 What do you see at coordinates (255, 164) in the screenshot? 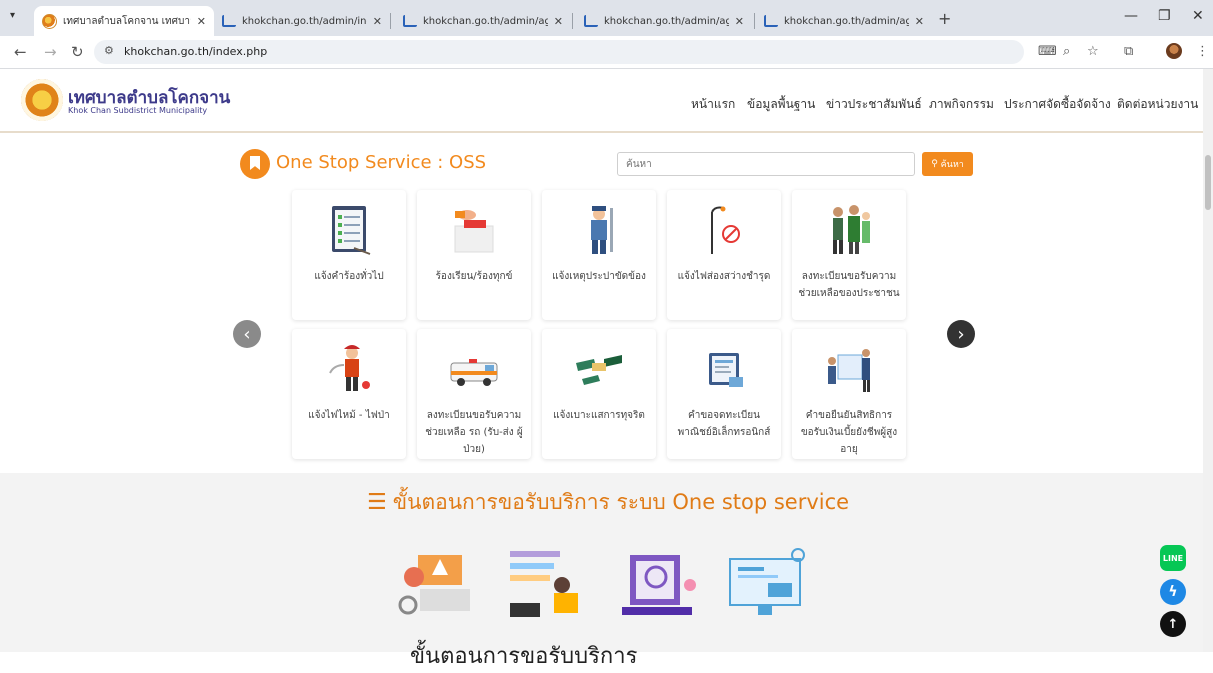
I see `bookmark-icon` at bounding box center [255, 164].